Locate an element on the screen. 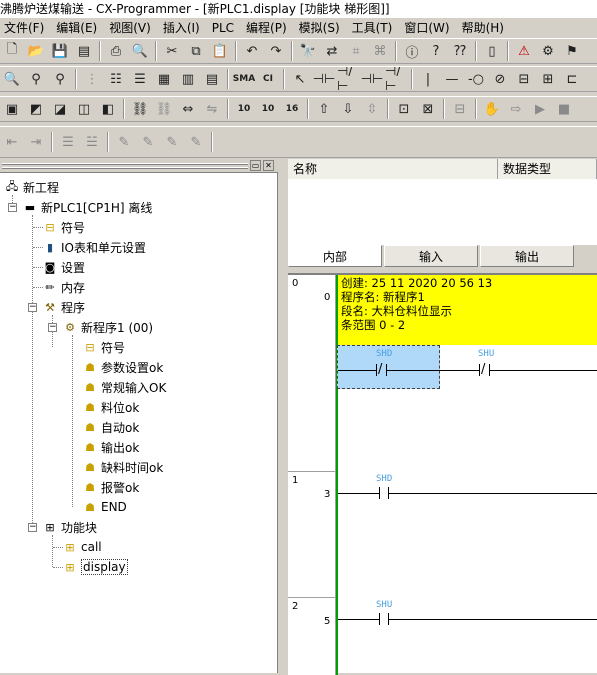 The width and height of the screenshot is (597, 675). bookmark-next-icon: ✎ is located at coordinates (148, 142).